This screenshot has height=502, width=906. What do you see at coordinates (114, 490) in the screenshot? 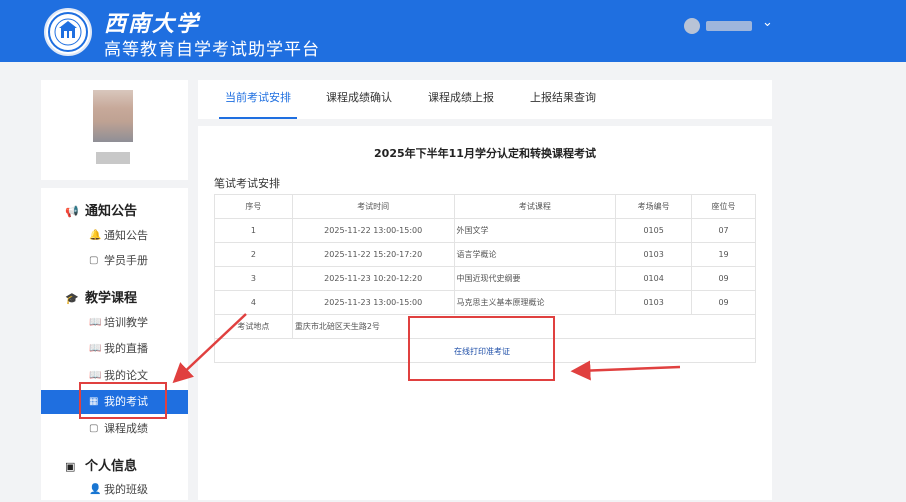
I see `sidebar-item-my-class: 👤 我的班级` at bounding box center [114, 490].